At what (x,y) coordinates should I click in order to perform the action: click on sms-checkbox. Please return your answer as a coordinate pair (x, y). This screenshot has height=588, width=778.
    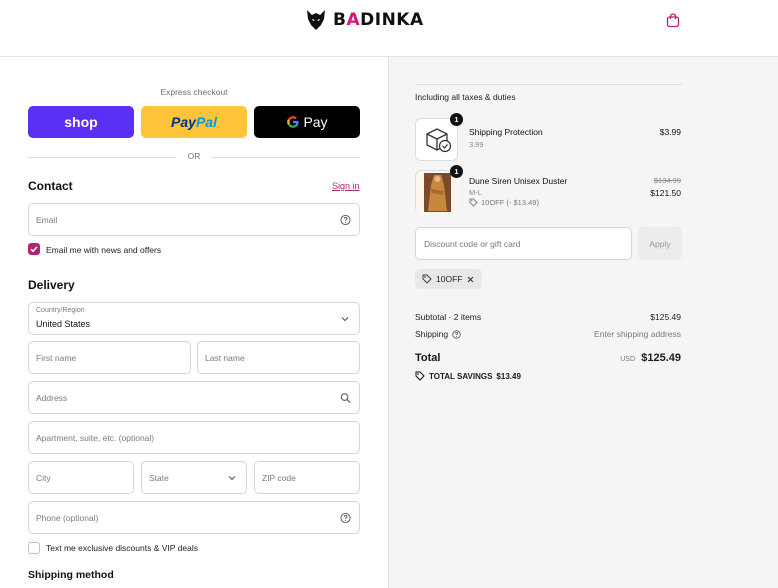
    Looking at the image, I should click on (34, 548).